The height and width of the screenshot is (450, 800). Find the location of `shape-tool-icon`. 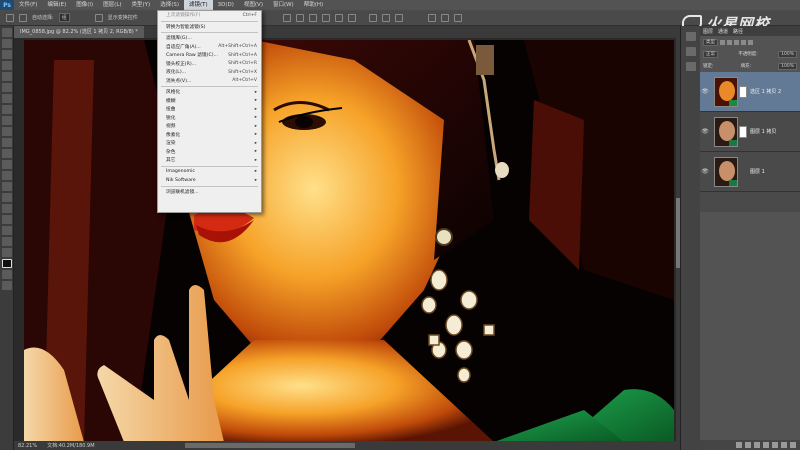

shape-tool-icon is located at coordinates (7, 219).